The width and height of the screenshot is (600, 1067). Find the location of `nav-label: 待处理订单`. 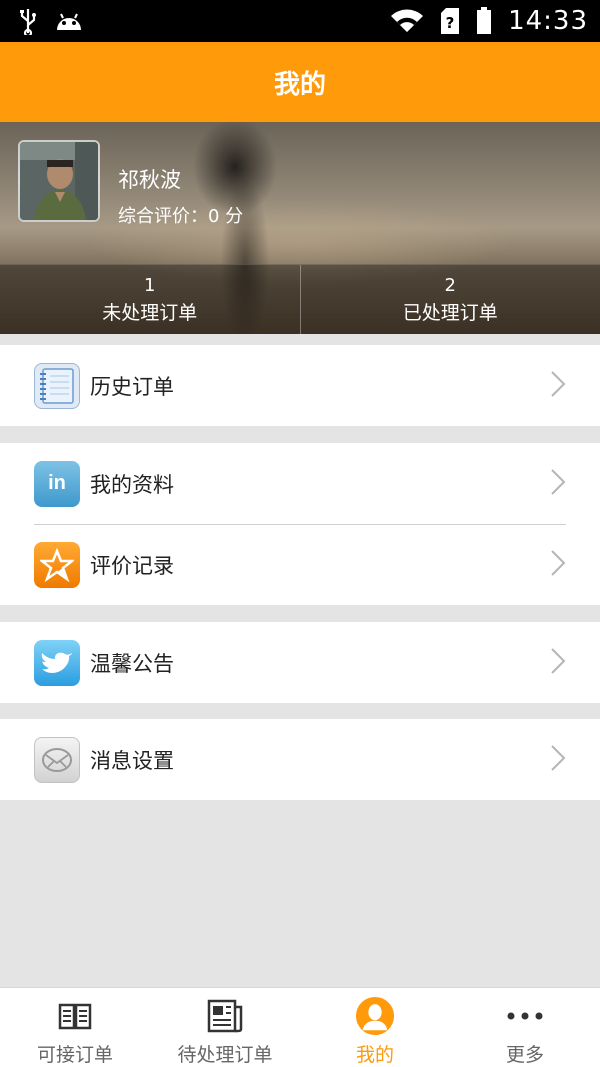

nav-label: 待处理订单 is located at coordinates (225, 1055).